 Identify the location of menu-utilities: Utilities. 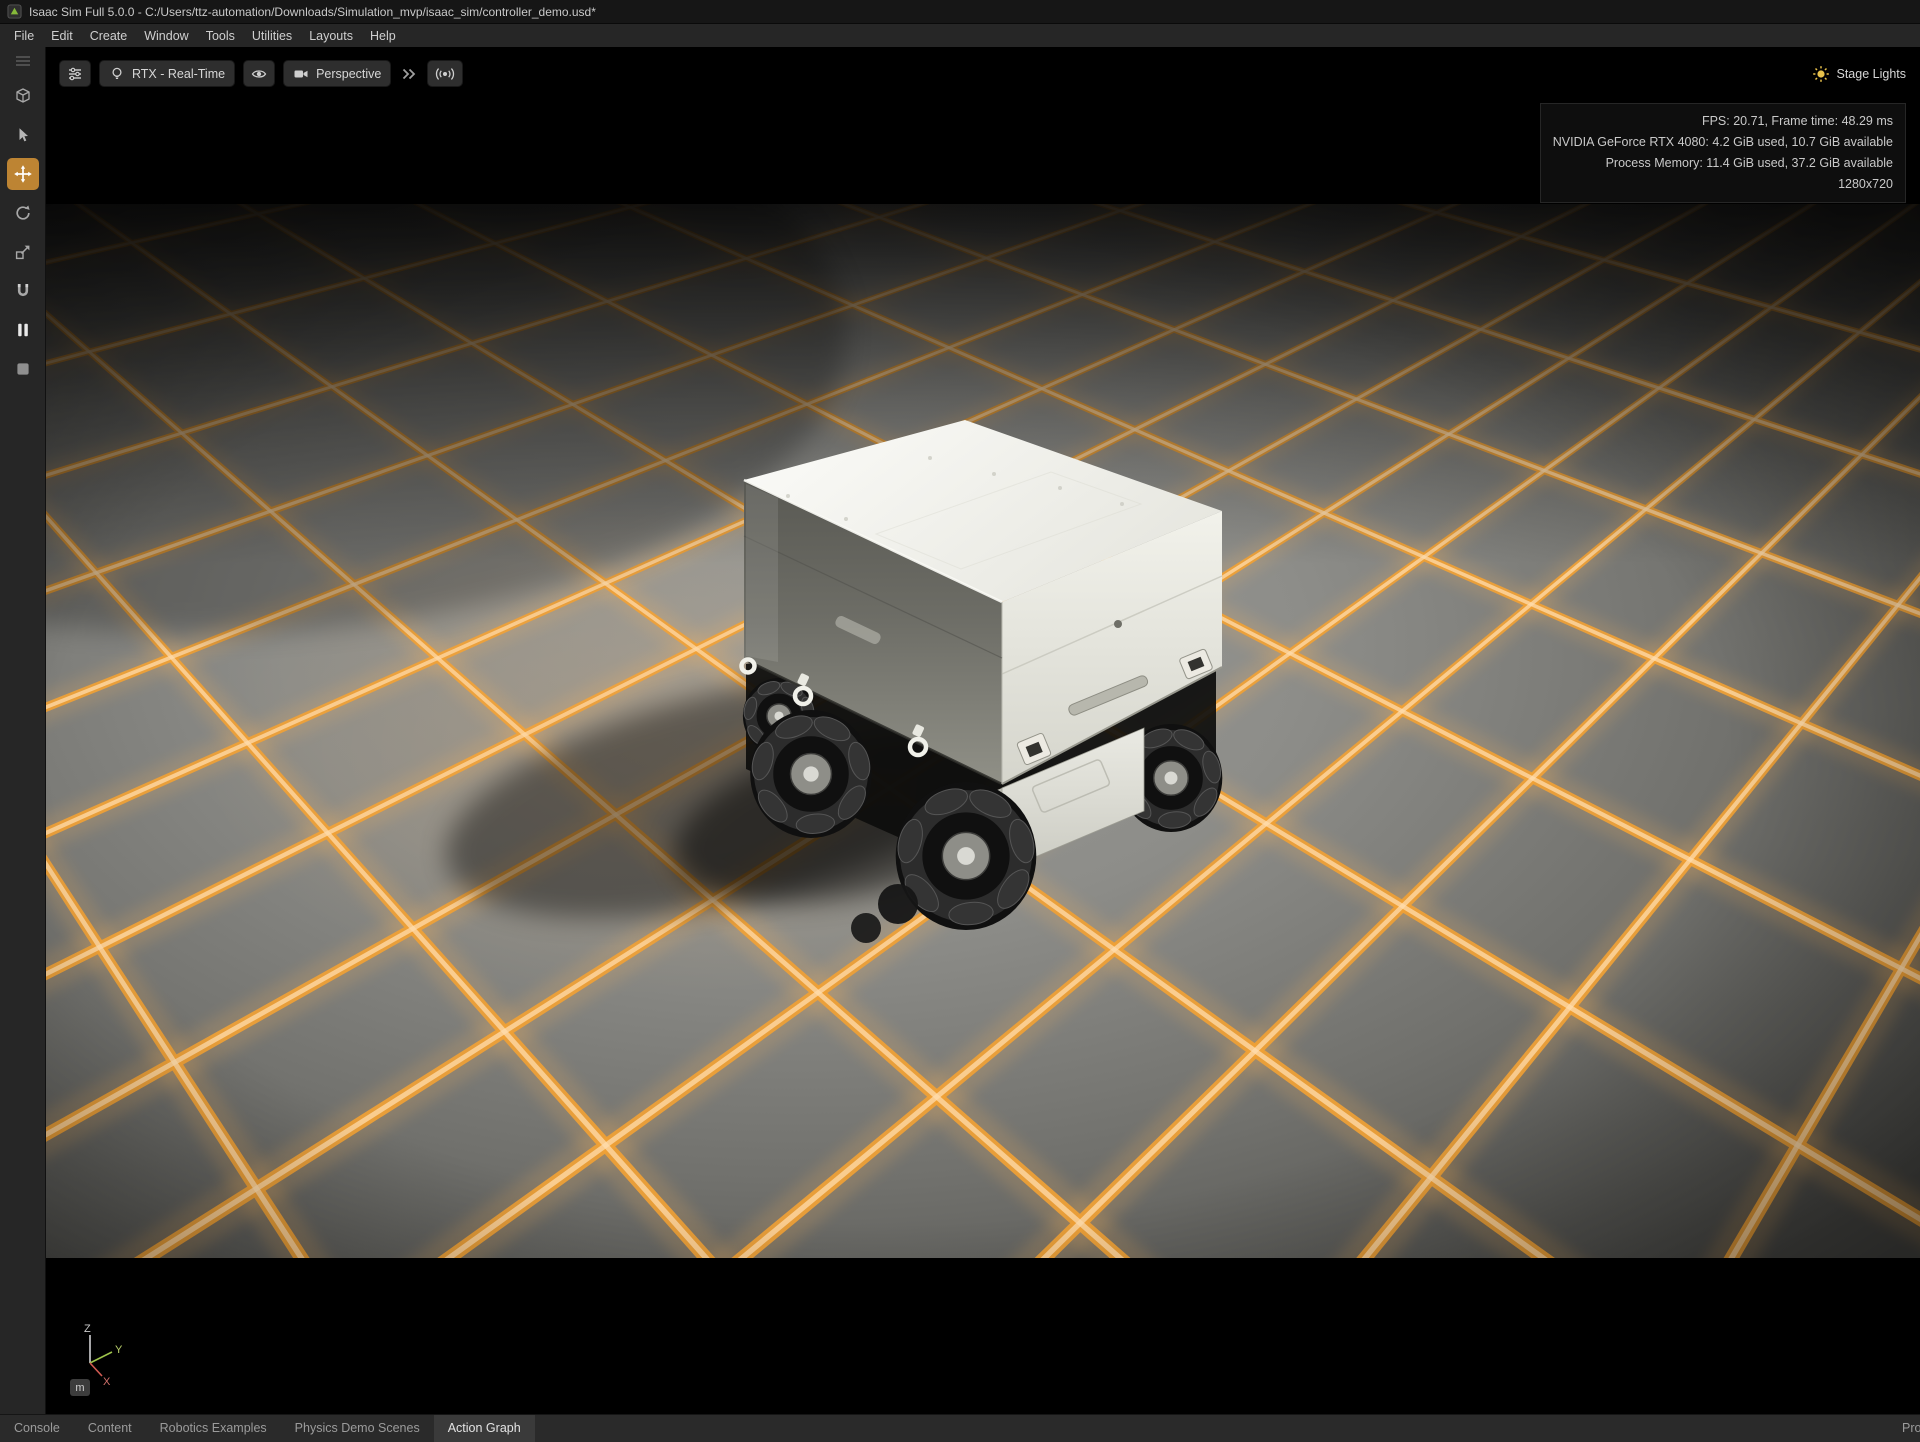
(272, 36).